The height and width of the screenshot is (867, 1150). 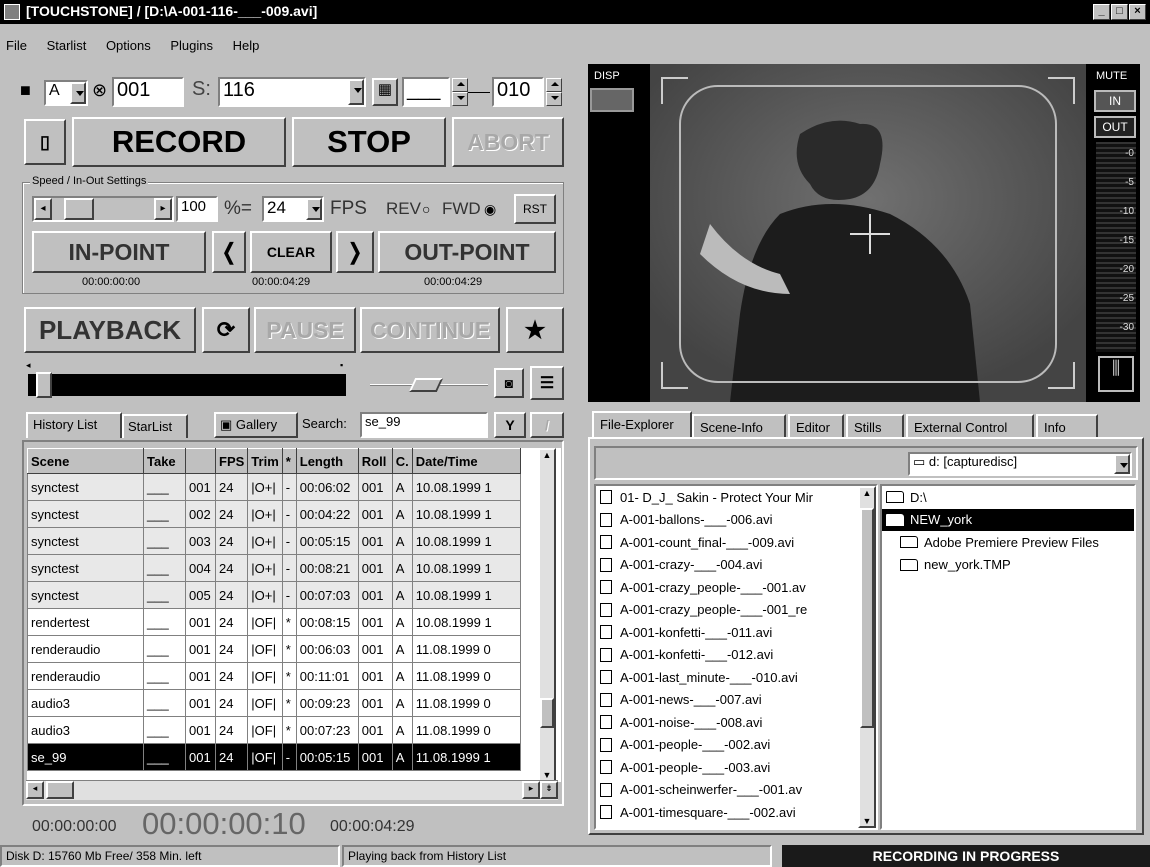 What do you see at coordinates (1115, 101) in the screenshot?
I see `in-monitor-button: IN` at bounding box center [1115, 101].